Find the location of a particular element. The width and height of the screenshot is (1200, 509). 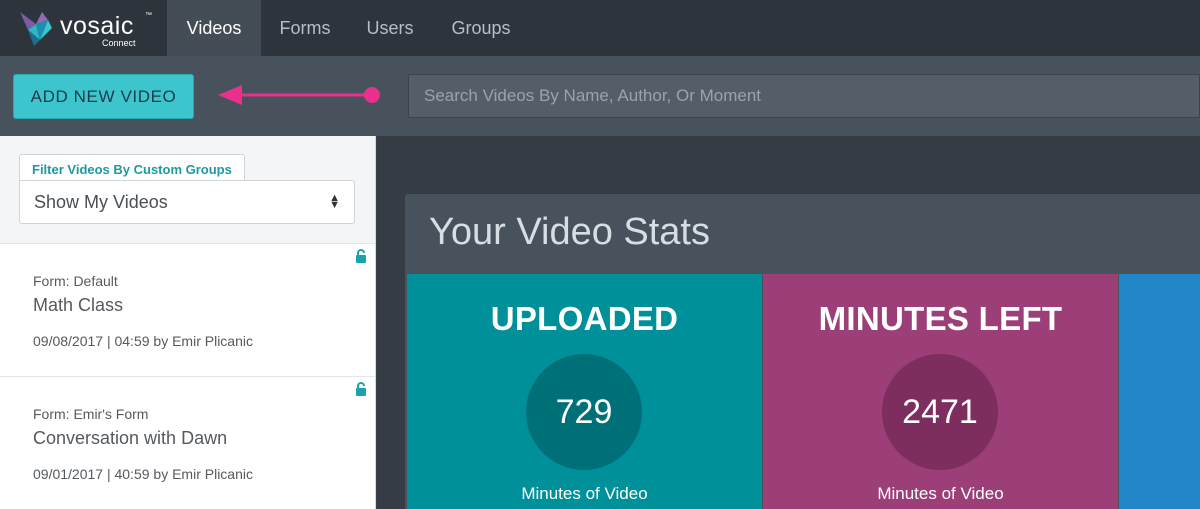

video-title: Conversation with Dawn is located at coordinates (130, 438).